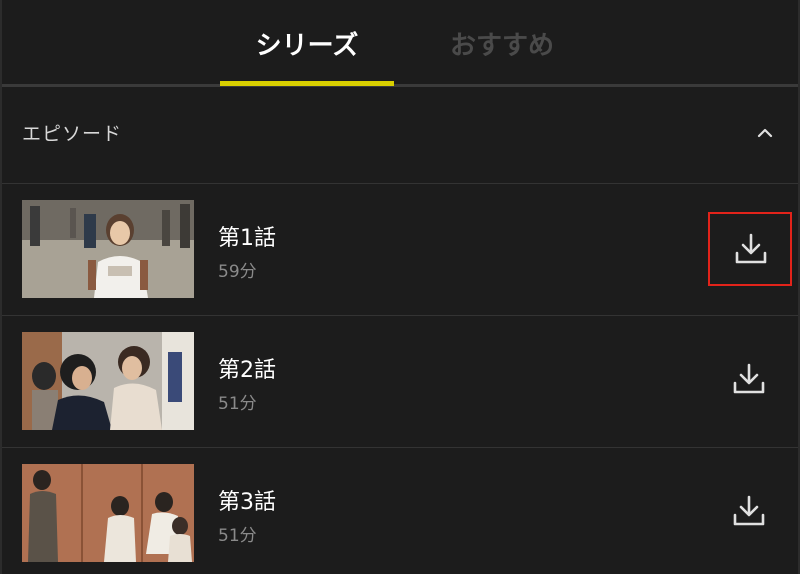 The height and width of the screenshot is (574, 800). What do you see at coordinates (72, 134) in the screenshot?
I see `section-title: エピソード` at bounding box center [72, 134].